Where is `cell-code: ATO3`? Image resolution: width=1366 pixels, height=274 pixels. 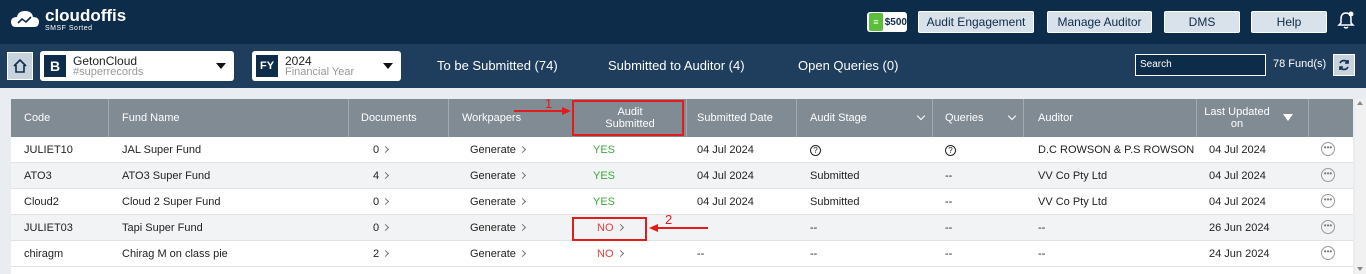 cell-code: ATO3 is located at coordinates (38, 176).